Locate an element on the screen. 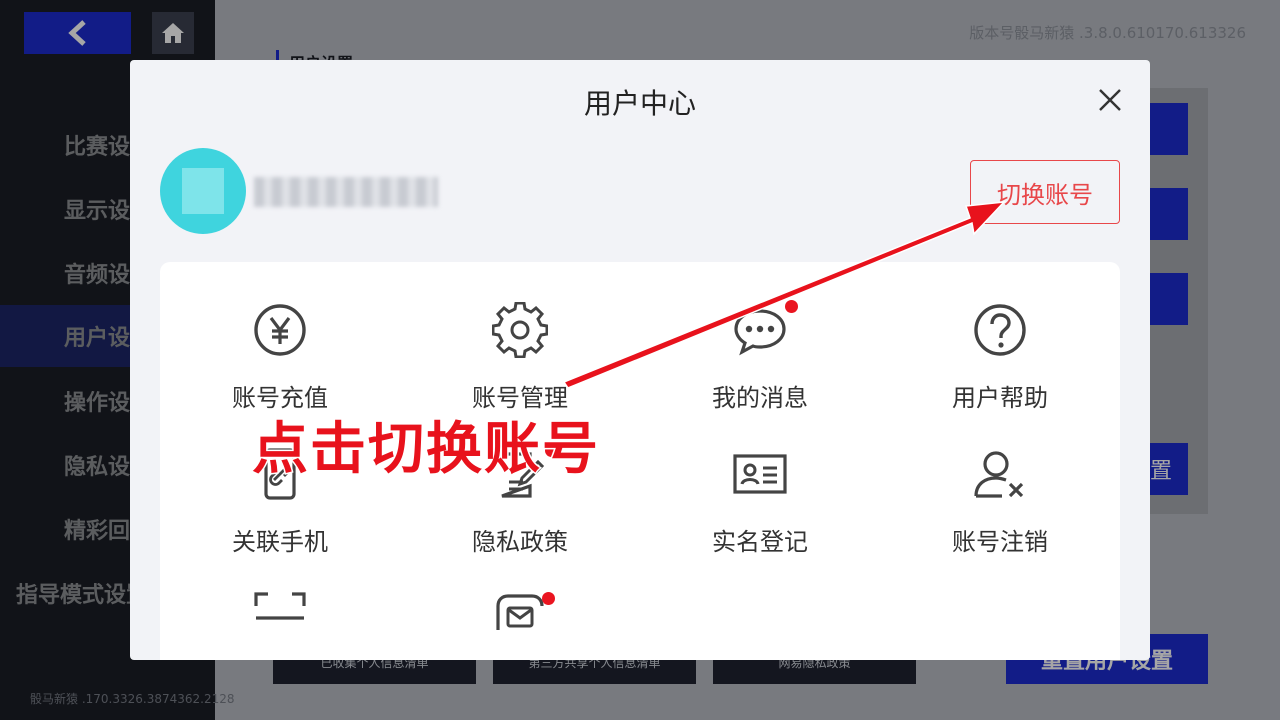 The image size is (1280, 720). avatar is located at coordinates (203, 191).